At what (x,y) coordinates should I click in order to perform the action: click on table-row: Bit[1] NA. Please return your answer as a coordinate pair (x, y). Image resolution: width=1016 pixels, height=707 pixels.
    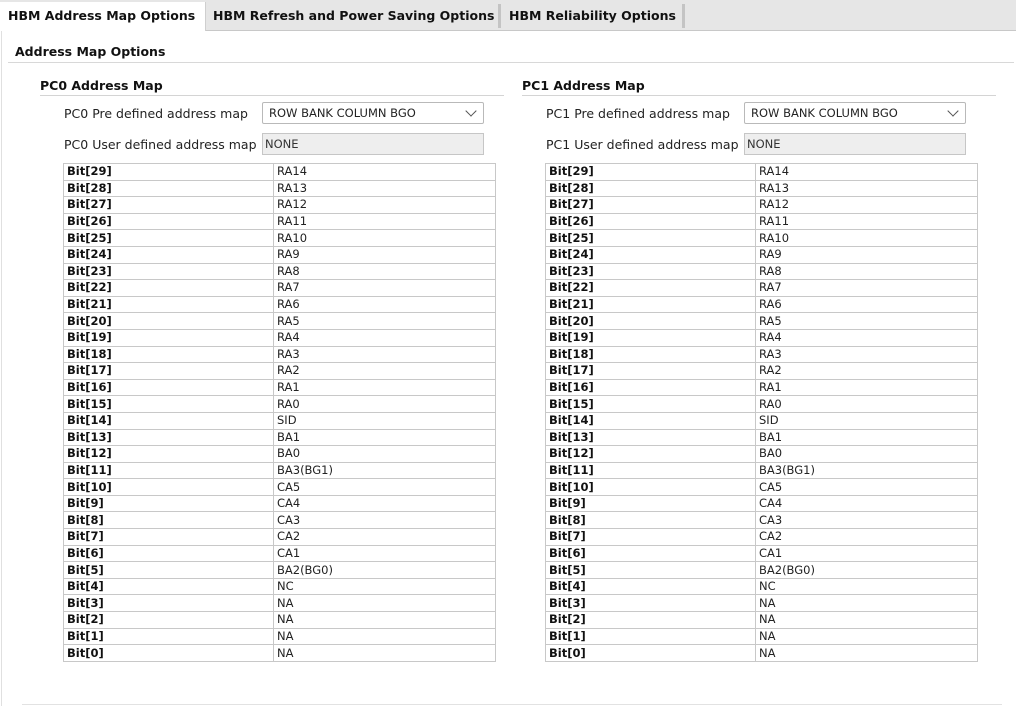
    Looking at the image, I should click on (761, 636).